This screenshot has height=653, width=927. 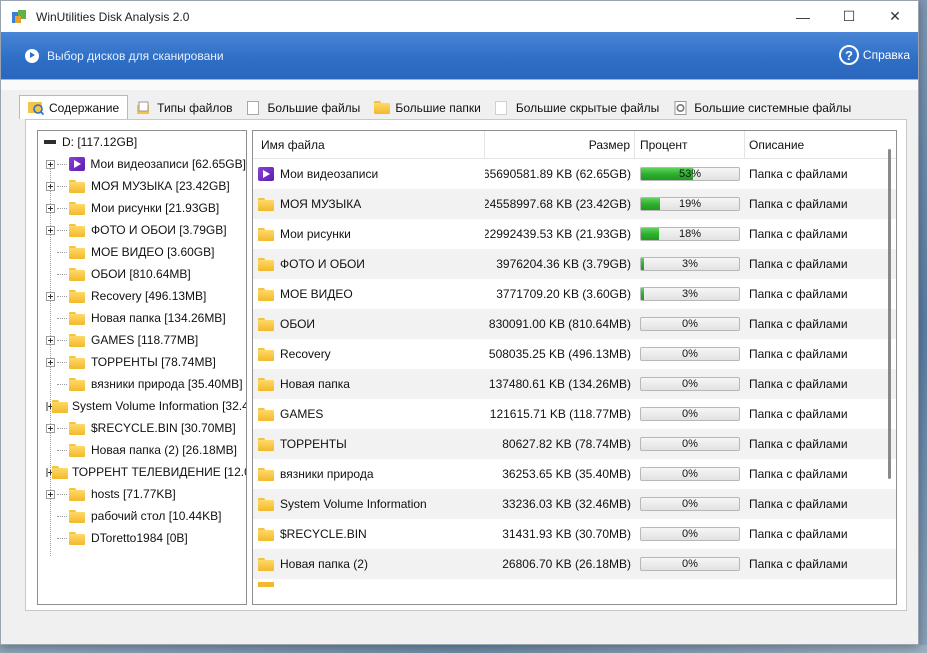 I want to click on tab-large-folders: Большие папки, so click(x=427, y=107).